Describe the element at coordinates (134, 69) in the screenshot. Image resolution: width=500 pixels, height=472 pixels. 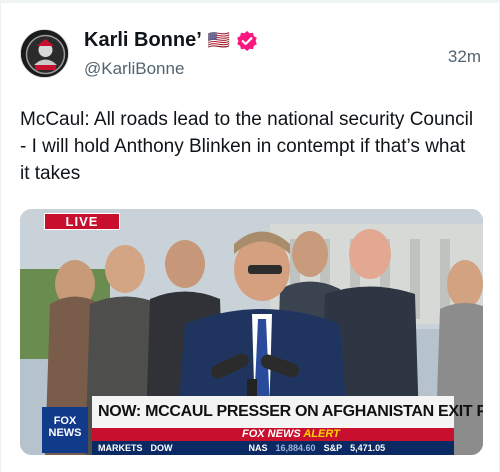
I see `author-handle: @KarliBonne` at that location.